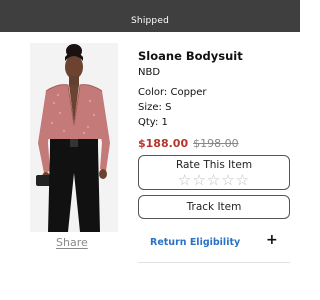 The height and width of the screenshot is (300, 320). I want to click on rate-item-box: Rate This Item ☆☆☆☆☆, so click(214, 172).